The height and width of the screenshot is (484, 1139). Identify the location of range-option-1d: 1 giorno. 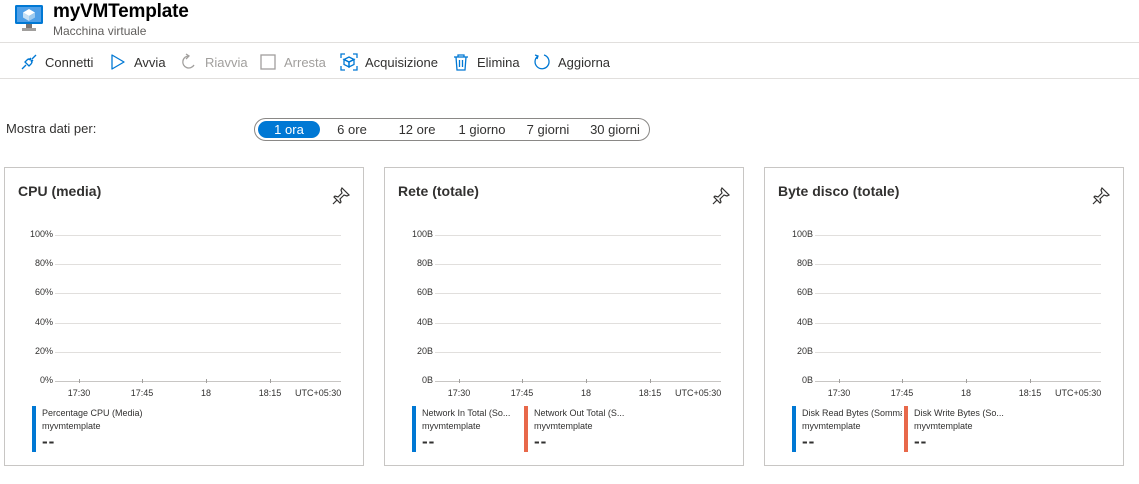
(482, 129).